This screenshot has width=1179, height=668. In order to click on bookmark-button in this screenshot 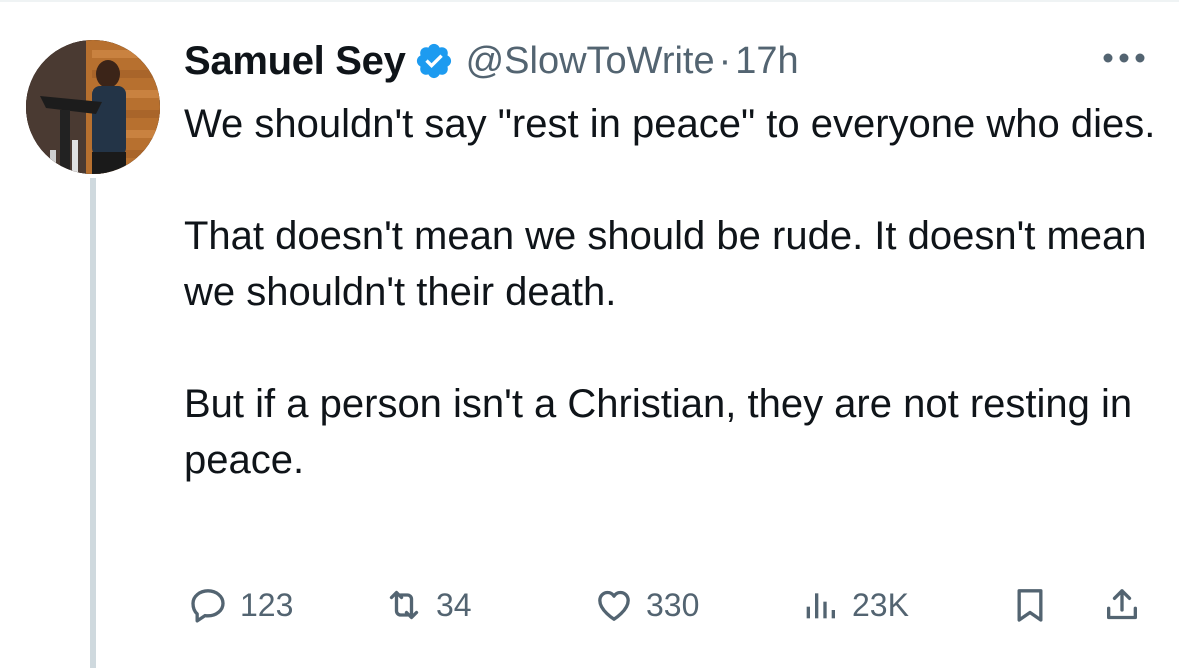, I will do `click(1030, 605)`.